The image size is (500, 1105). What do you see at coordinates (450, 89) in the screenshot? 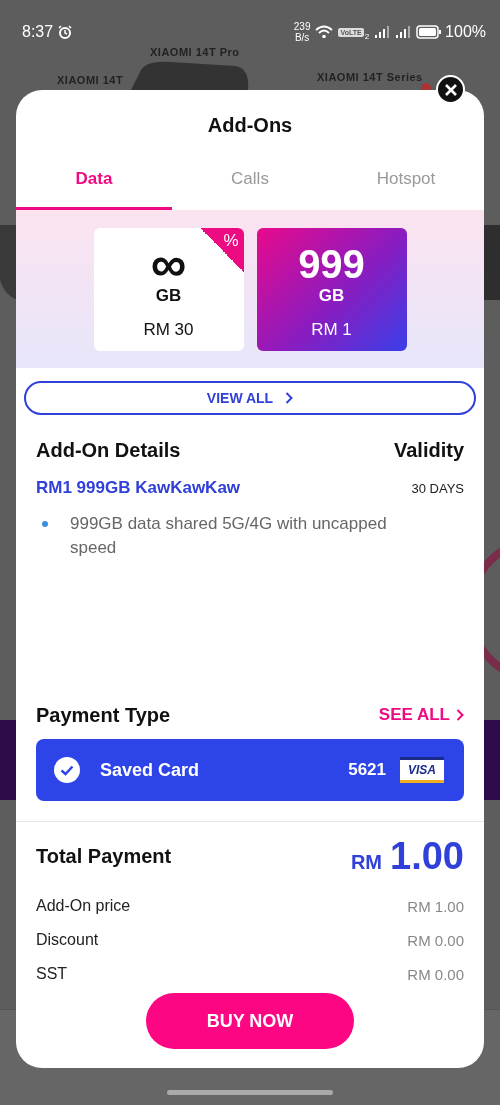
I see `close-icon` at bounding box center [450, 89].